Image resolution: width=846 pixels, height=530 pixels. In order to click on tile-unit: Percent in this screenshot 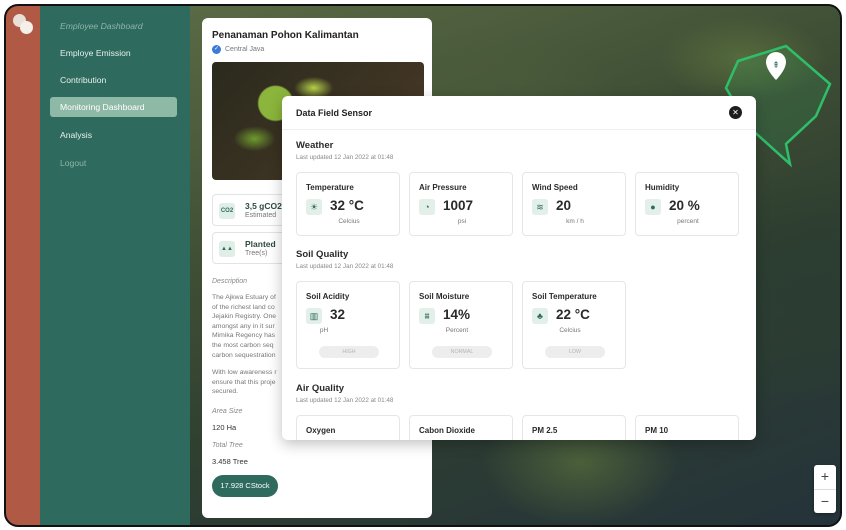, I will do `click(457, 330)`.